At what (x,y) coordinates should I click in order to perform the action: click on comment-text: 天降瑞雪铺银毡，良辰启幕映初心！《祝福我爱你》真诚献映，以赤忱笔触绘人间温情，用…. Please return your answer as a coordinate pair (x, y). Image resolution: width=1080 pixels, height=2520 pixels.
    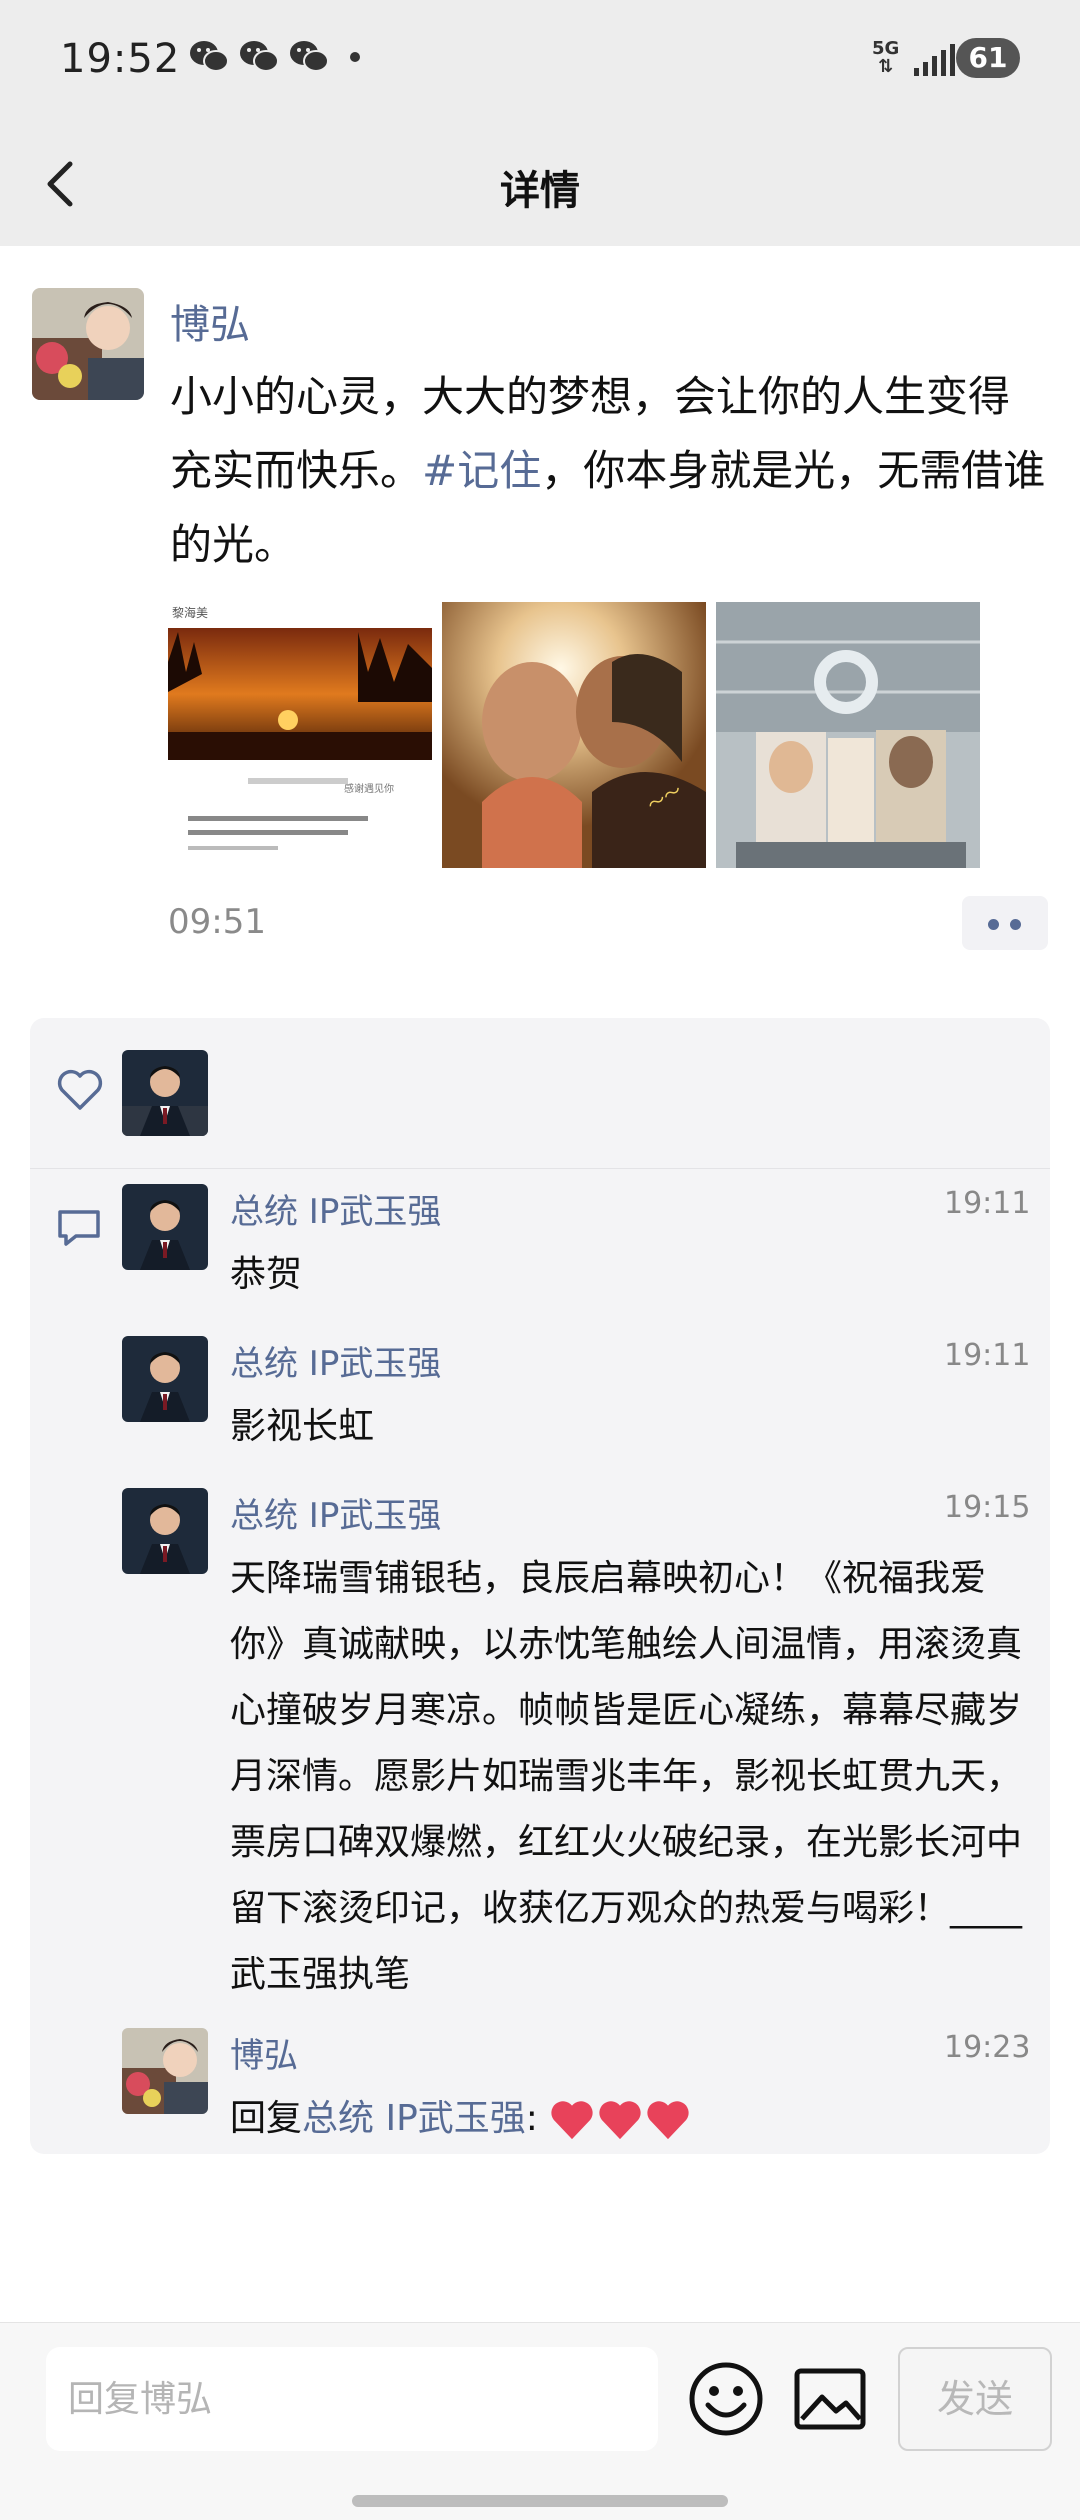
    Looking at the image, I should click on (626, 1776).